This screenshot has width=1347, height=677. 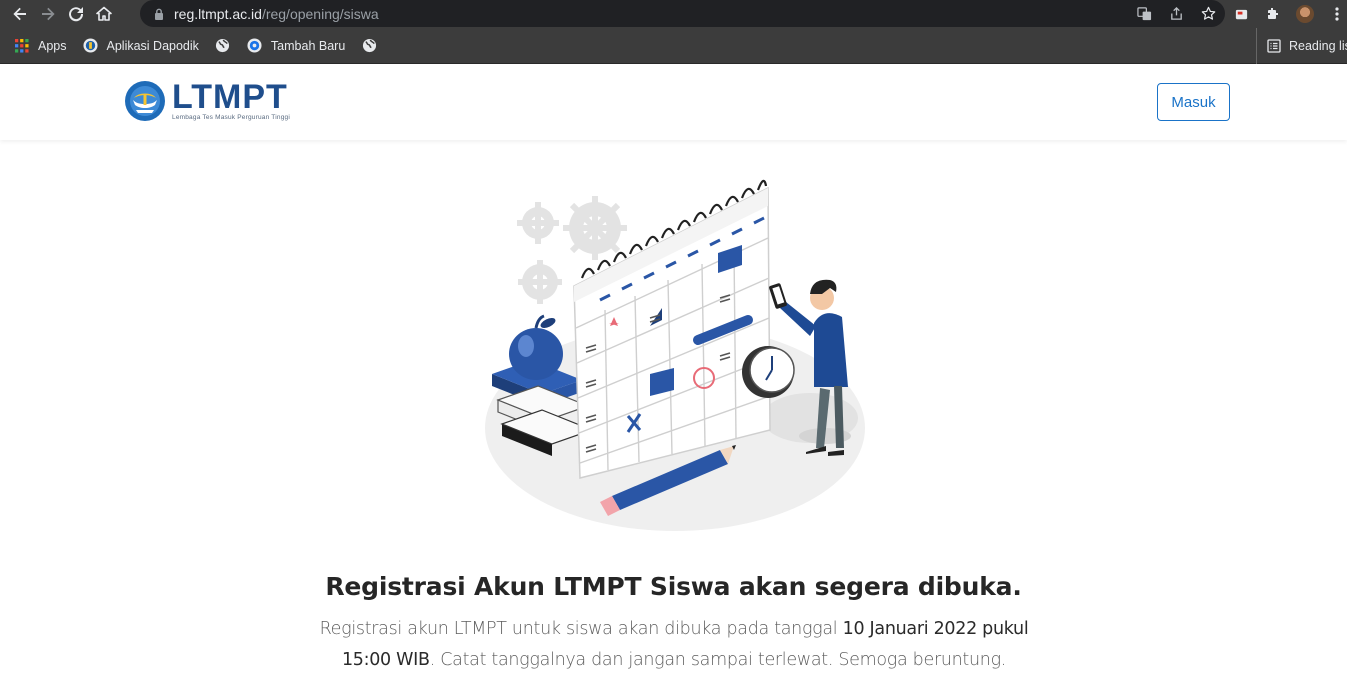 I want to click on url-host: reg.ltmpt.ac.id, so click(x=218, y=13).